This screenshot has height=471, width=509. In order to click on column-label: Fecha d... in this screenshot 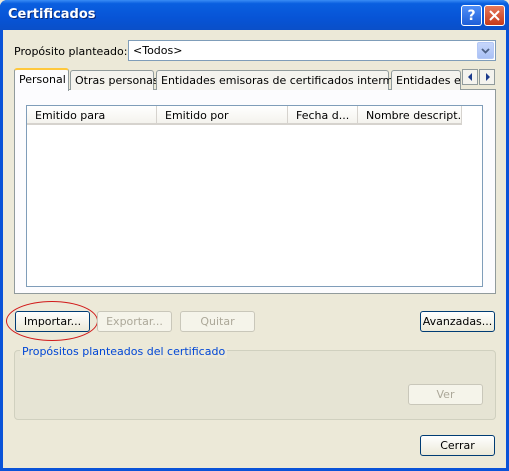, I will do `click(323, 115)`.